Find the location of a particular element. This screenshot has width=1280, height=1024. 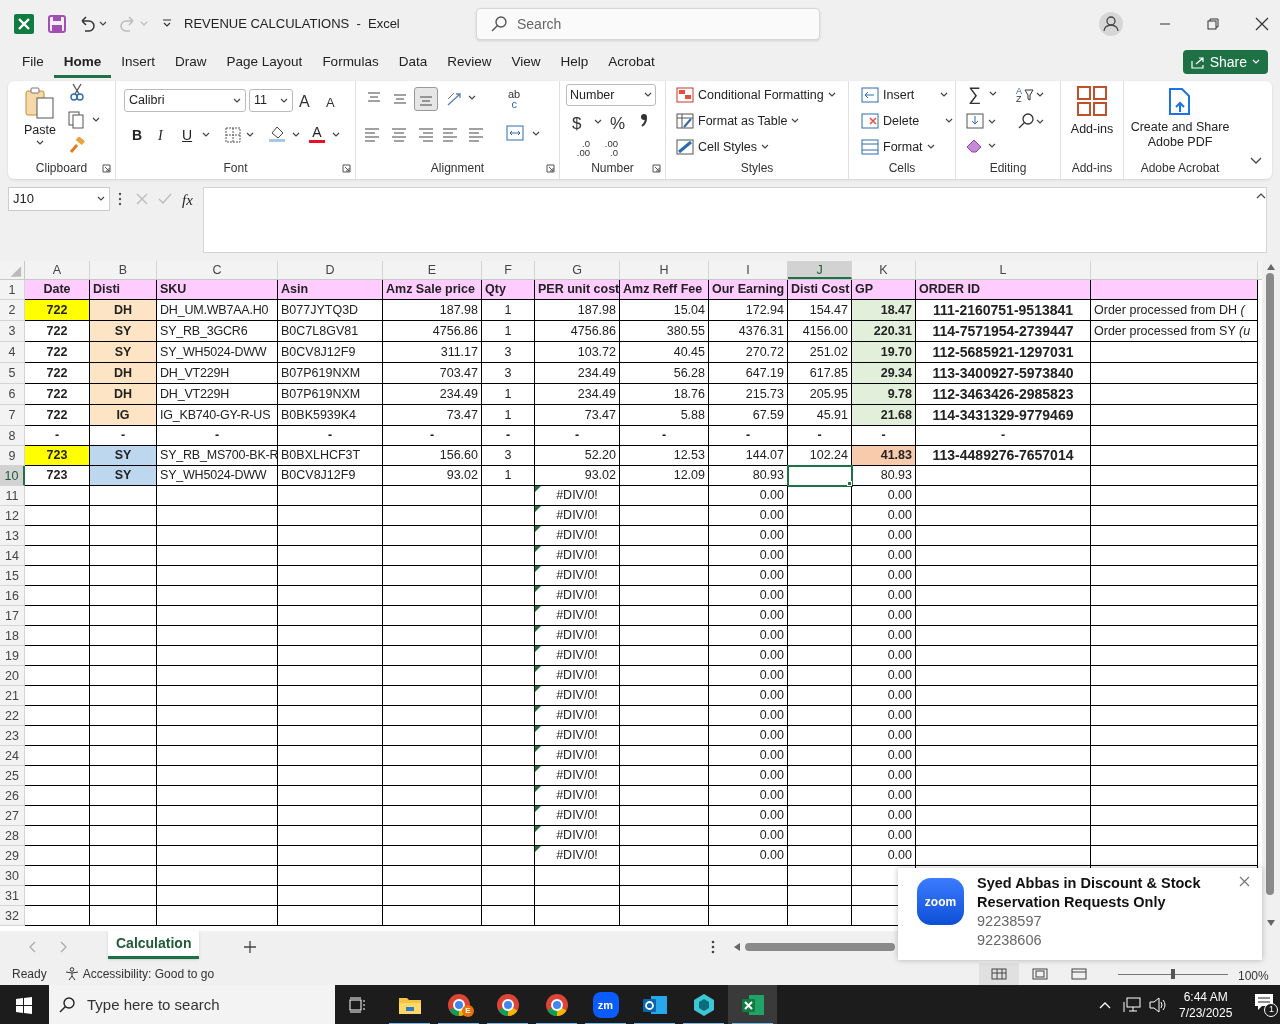

menu-tab: Page Layout is located at coordinates (264, 64).